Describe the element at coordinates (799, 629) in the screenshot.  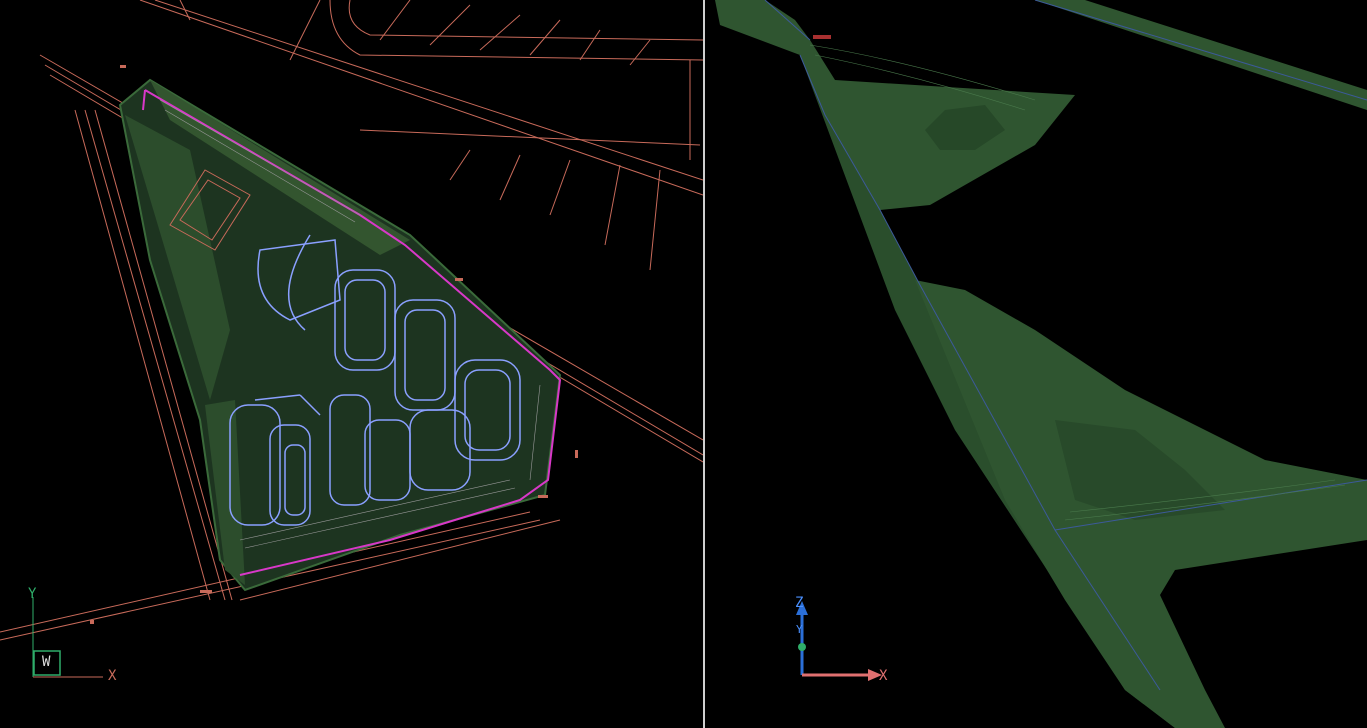
I see `ucs-y-label-3d: Y` at that location.